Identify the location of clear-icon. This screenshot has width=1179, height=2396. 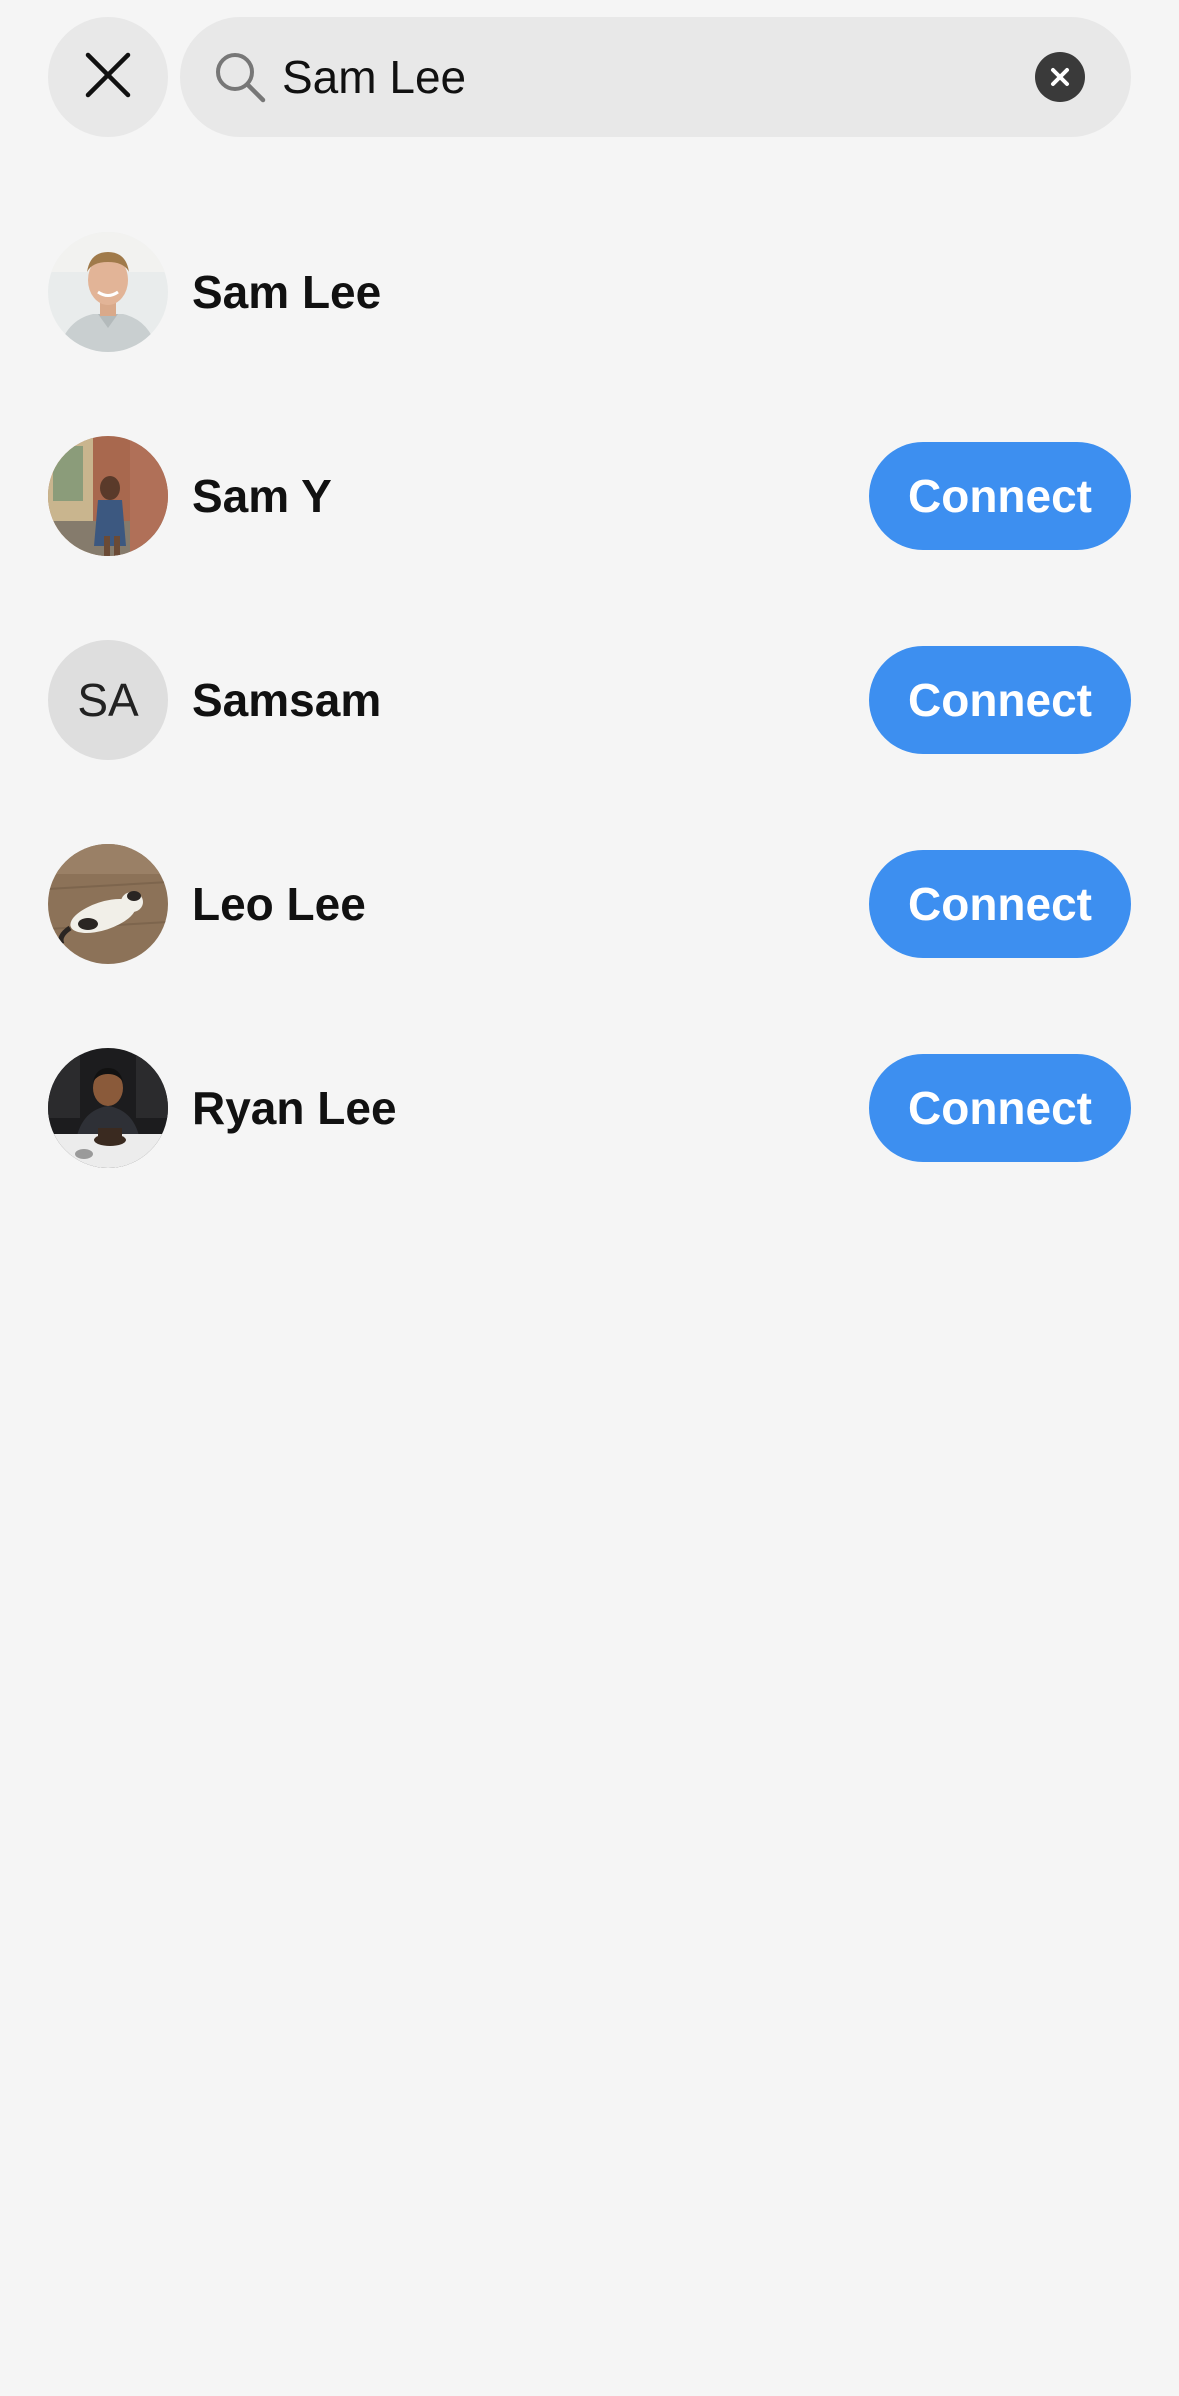
(1060, 77).